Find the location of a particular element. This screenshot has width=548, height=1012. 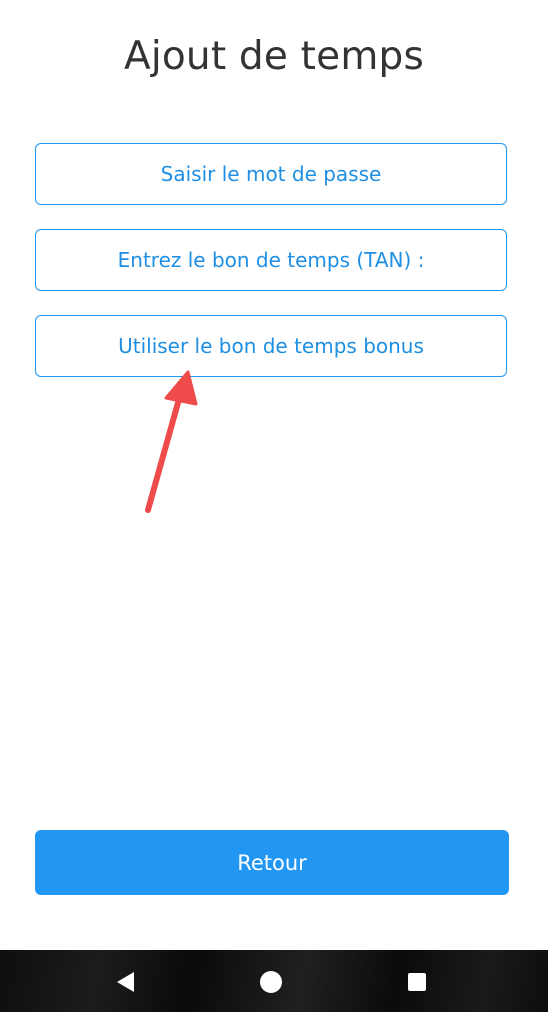

use-bonus-time-voucher-button: Utiliser le bon de temps bonus is located at coordinates (271, 346).